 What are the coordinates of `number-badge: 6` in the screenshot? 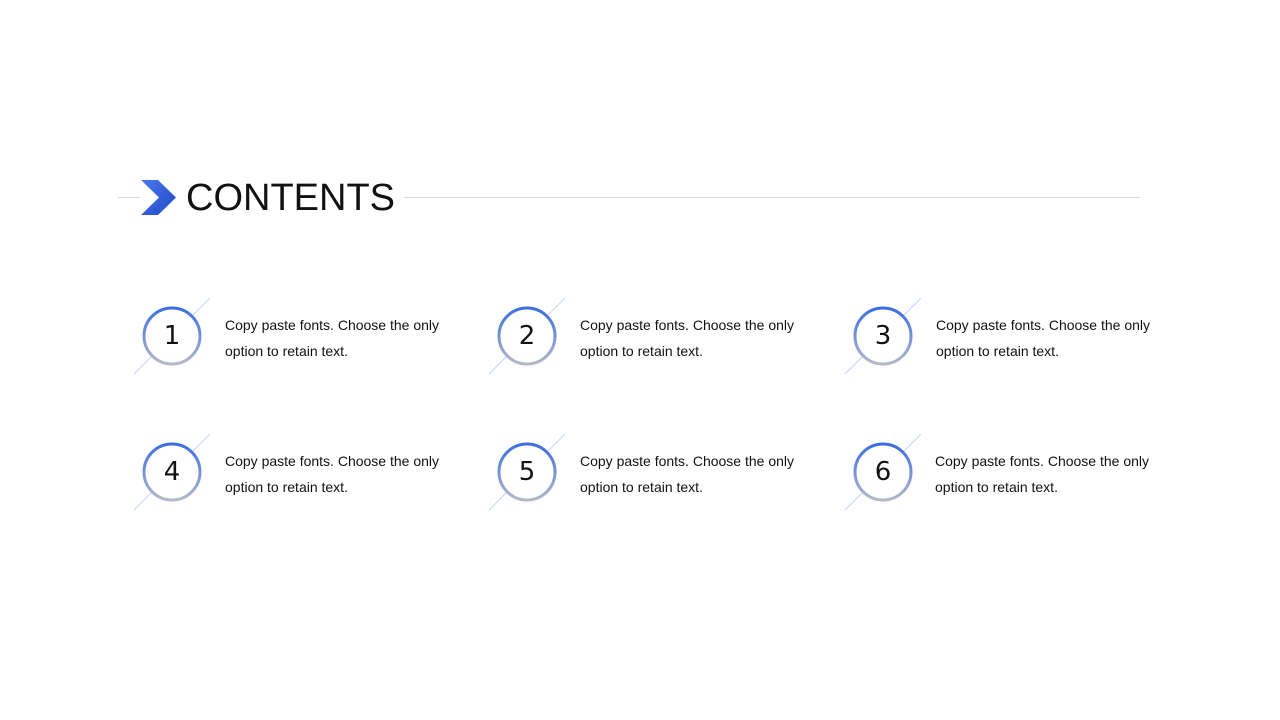 It's located at (885, 474).